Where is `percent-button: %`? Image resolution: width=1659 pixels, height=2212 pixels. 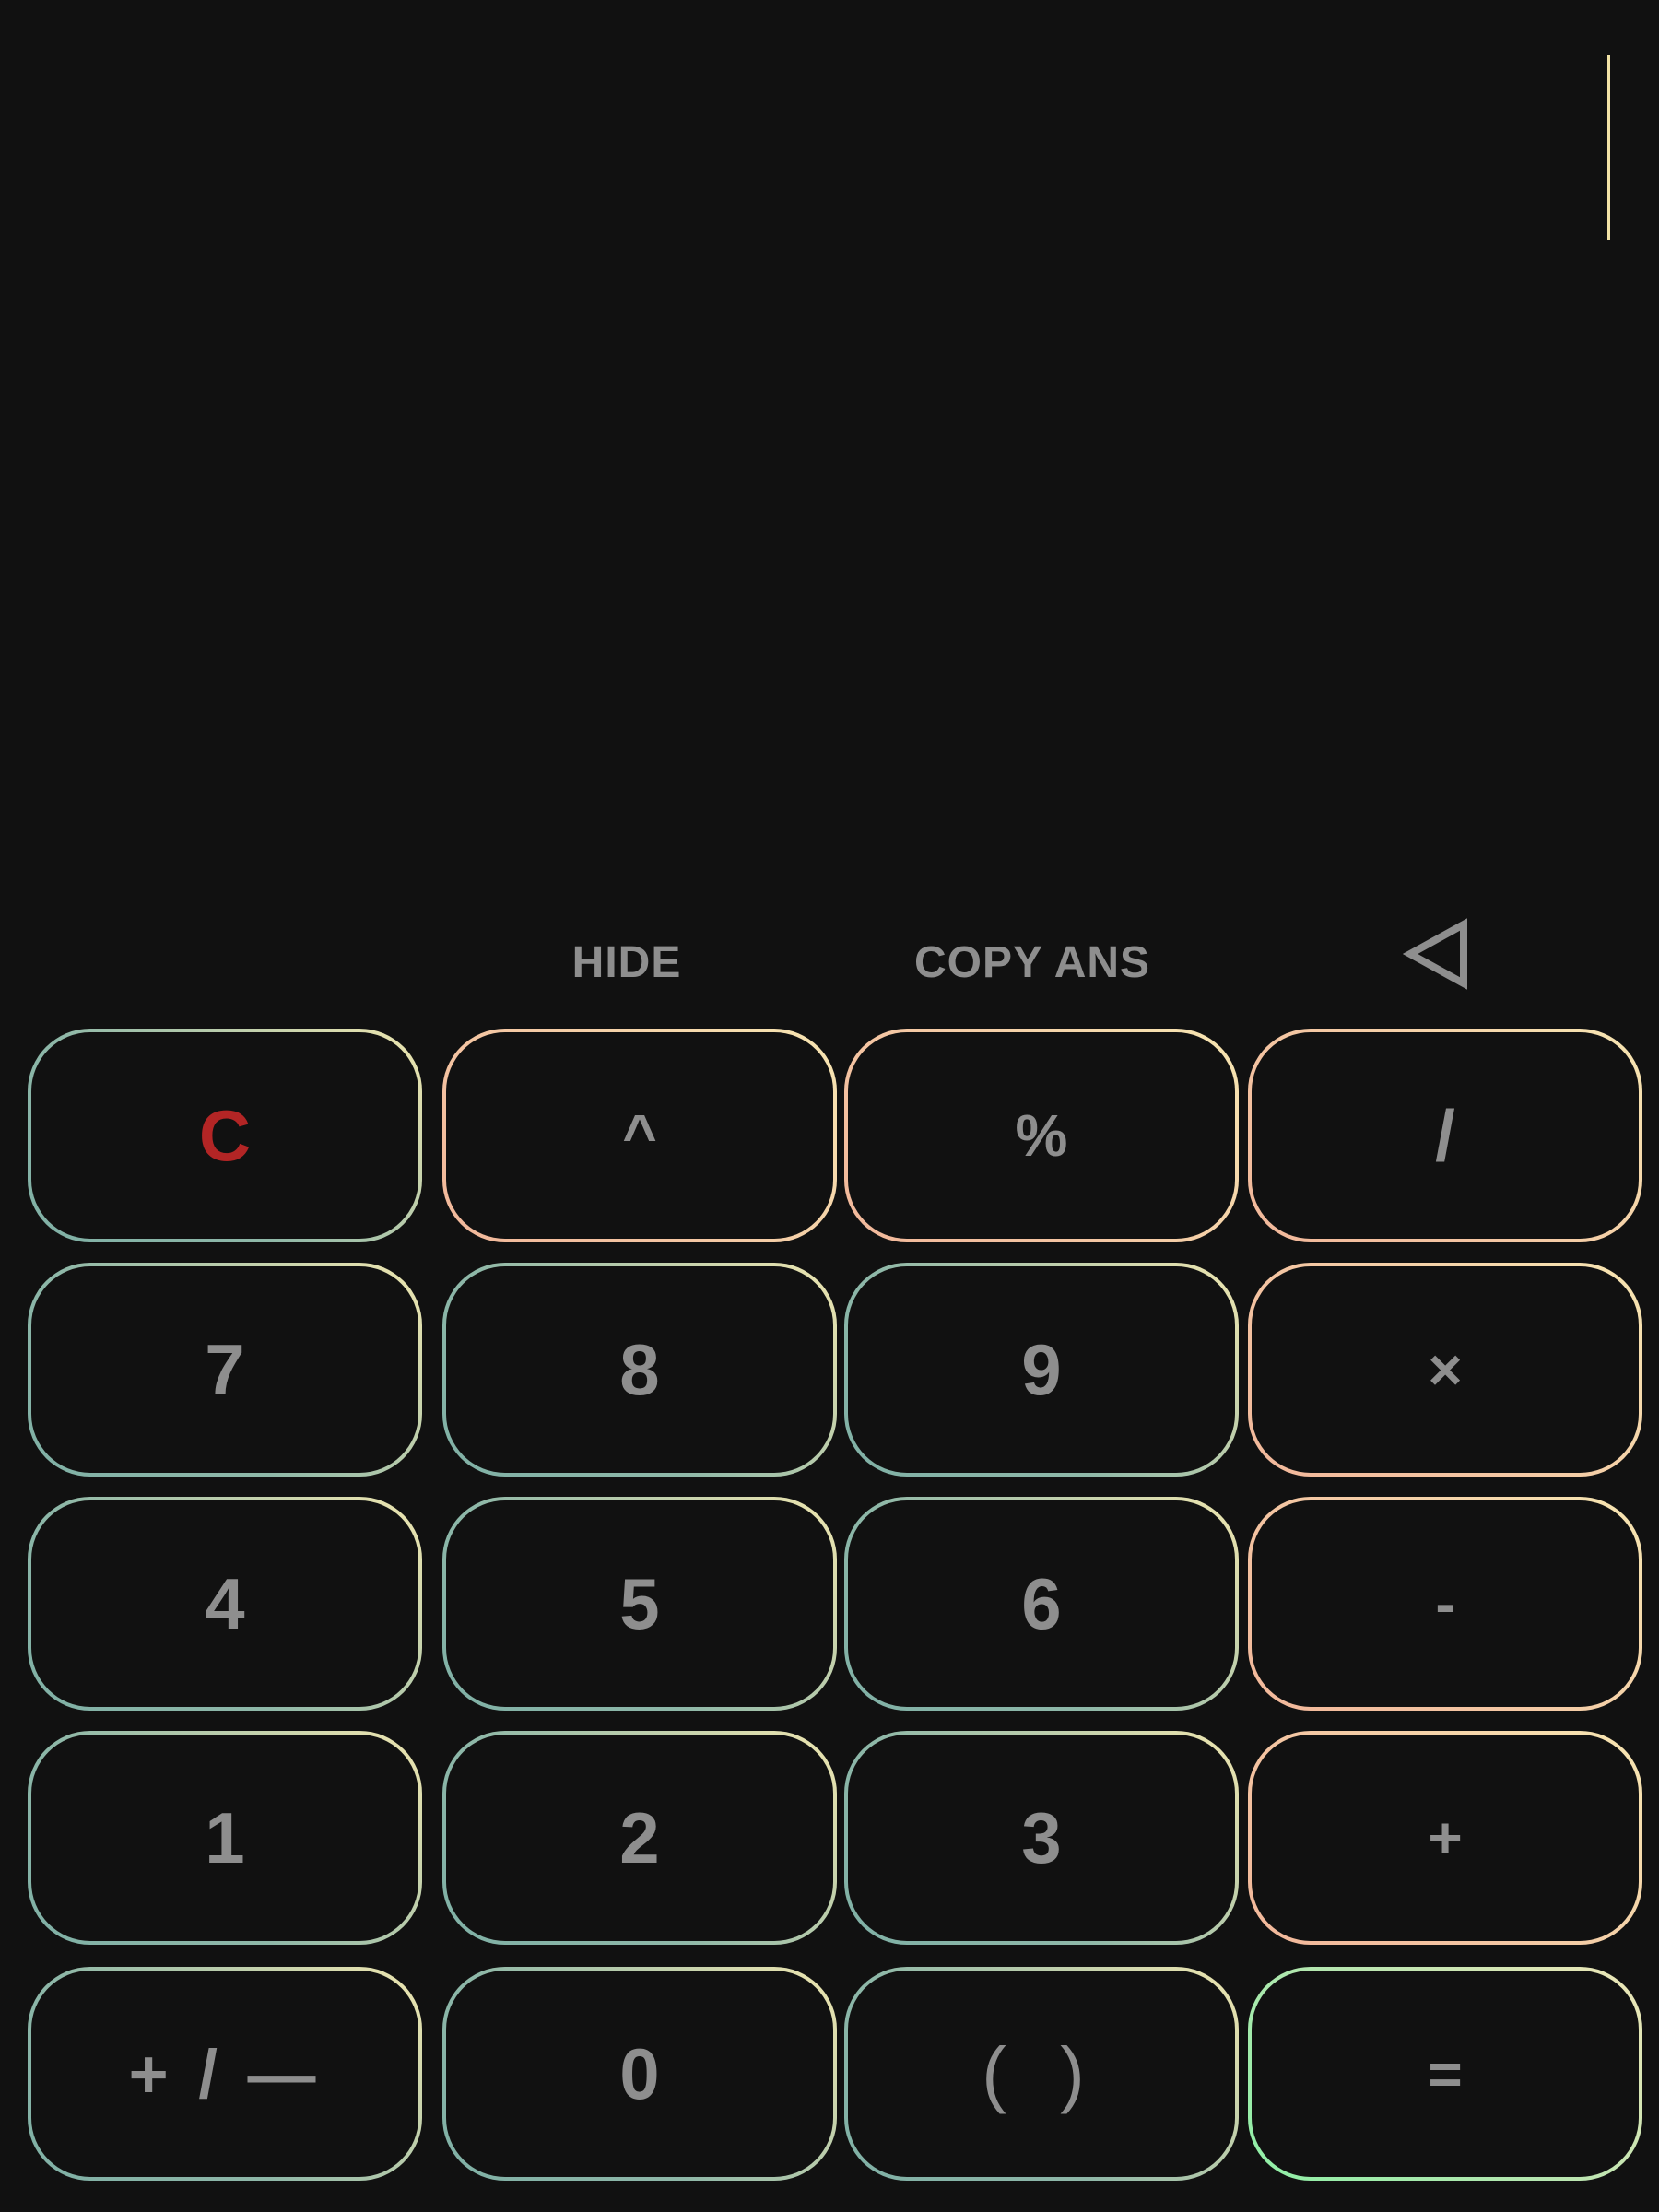
percent-button: % is located at coordinates (1041, 1135).